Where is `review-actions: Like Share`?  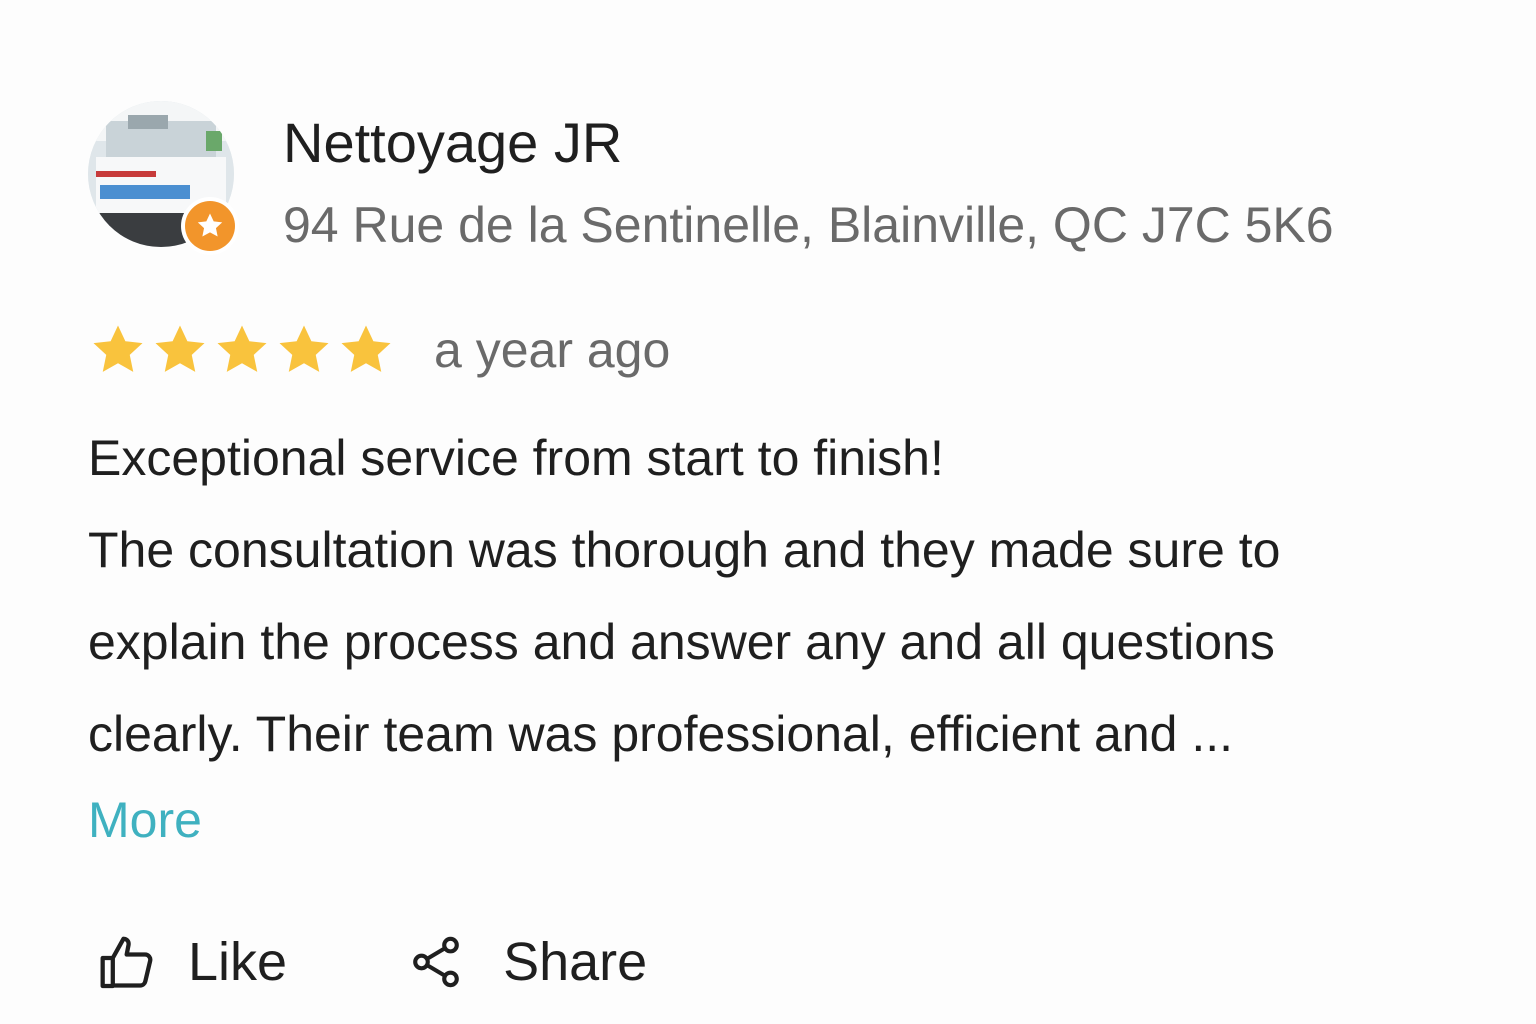
review-actions: Like Share is located at coordinates (371, 962).